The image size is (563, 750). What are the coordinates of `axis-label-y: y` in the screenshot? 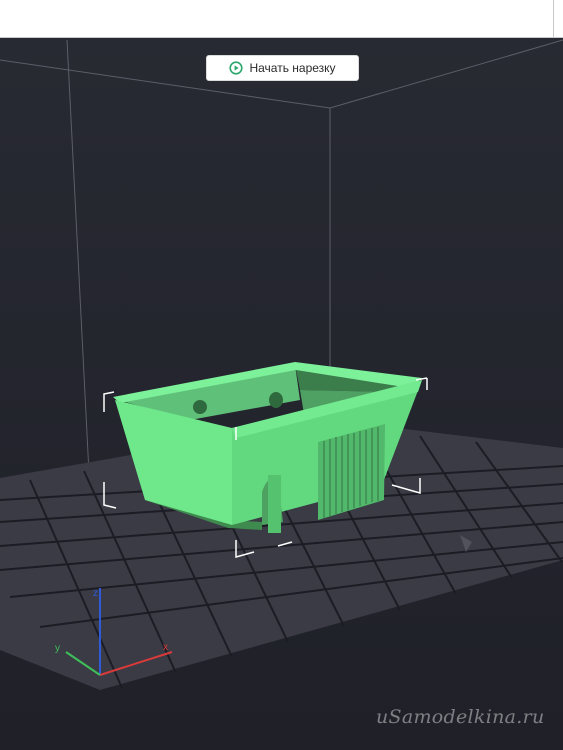 It's located at (57, 648).